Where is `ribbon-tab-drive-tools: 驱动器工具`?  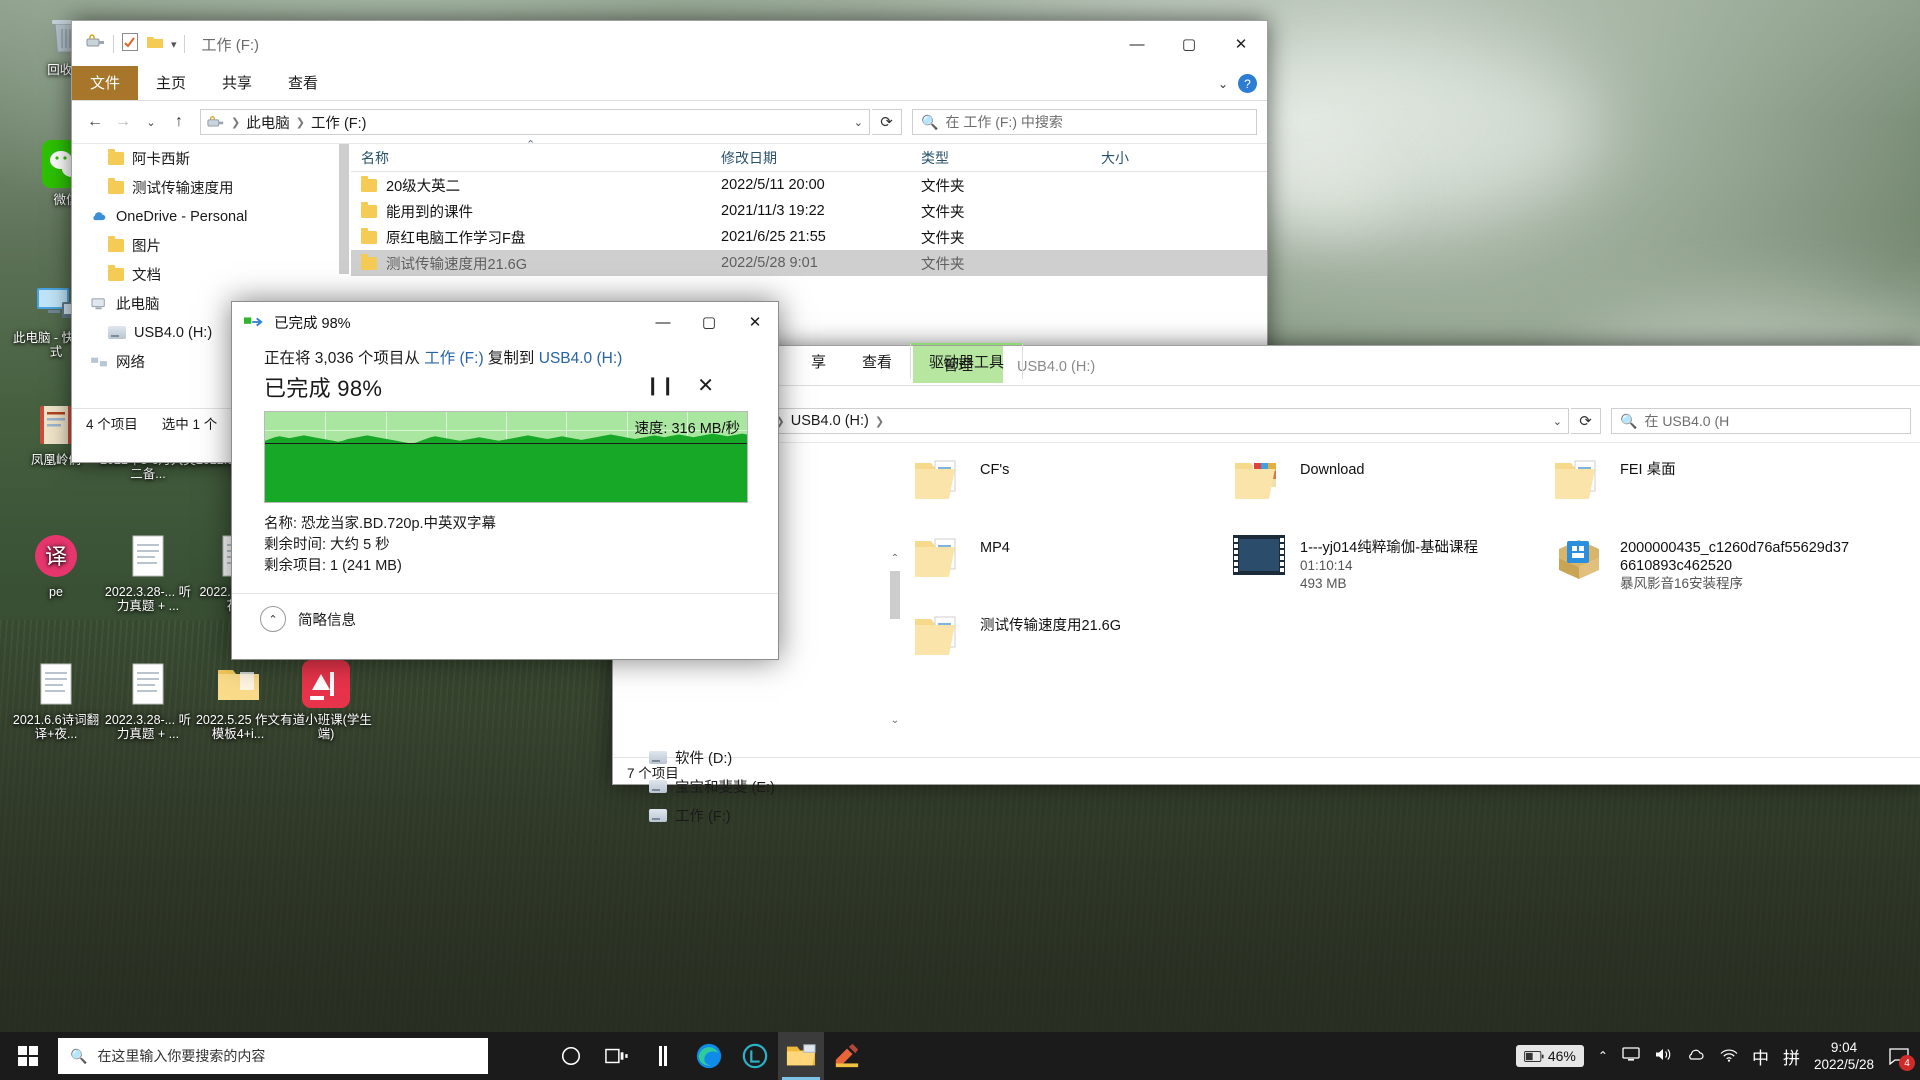 ribbon-tab-drive-tools: 驱动器工具 is located at coordinates (967, 361).